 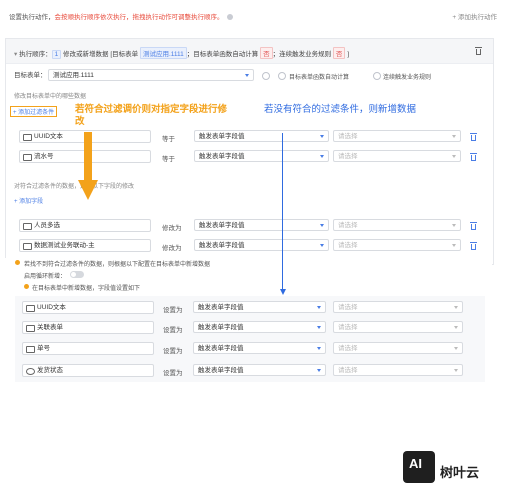 What do you see at coordinates (163, 53) in the screenshot?
I see `target-badge: 测试应用.1111` at bounding box center [163, 53].